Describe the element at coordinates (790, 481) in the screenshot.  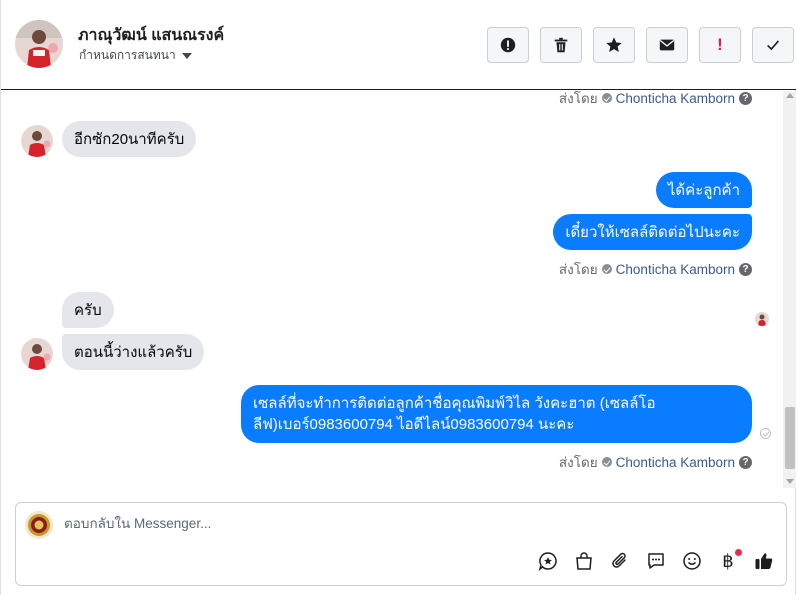
I see `scroll-down-arrow-icon` at that location.